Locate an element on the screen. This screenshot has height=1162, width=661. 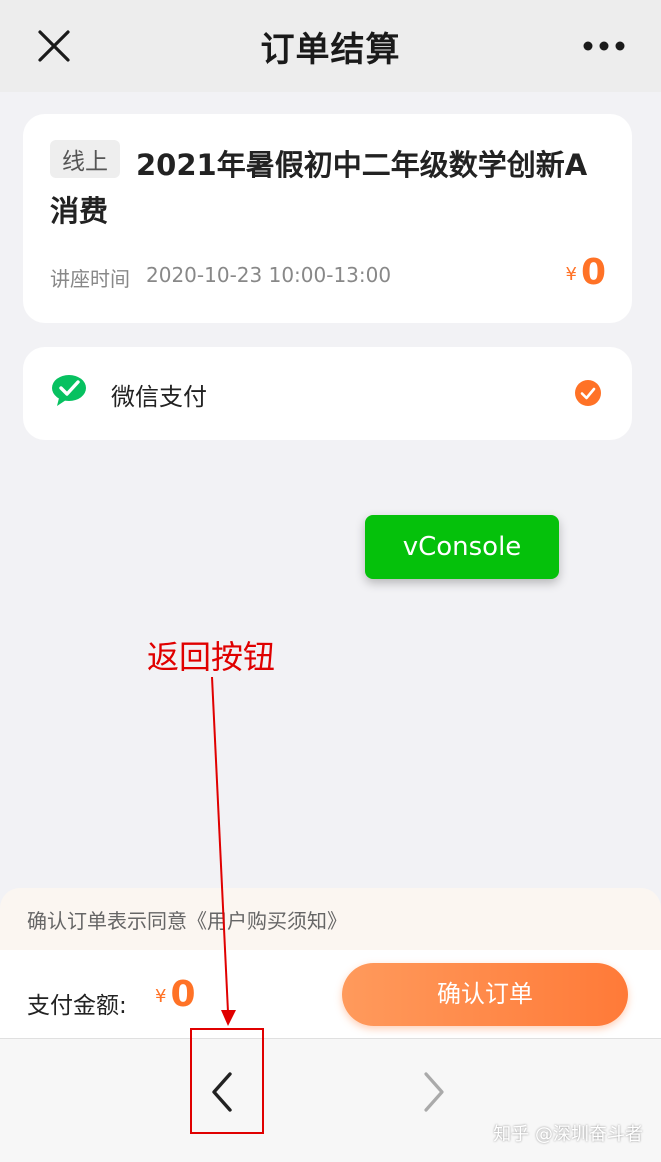
agreement-link: 确认订单表示同意《用户购买须知》 is located at coordinates (187, 919).